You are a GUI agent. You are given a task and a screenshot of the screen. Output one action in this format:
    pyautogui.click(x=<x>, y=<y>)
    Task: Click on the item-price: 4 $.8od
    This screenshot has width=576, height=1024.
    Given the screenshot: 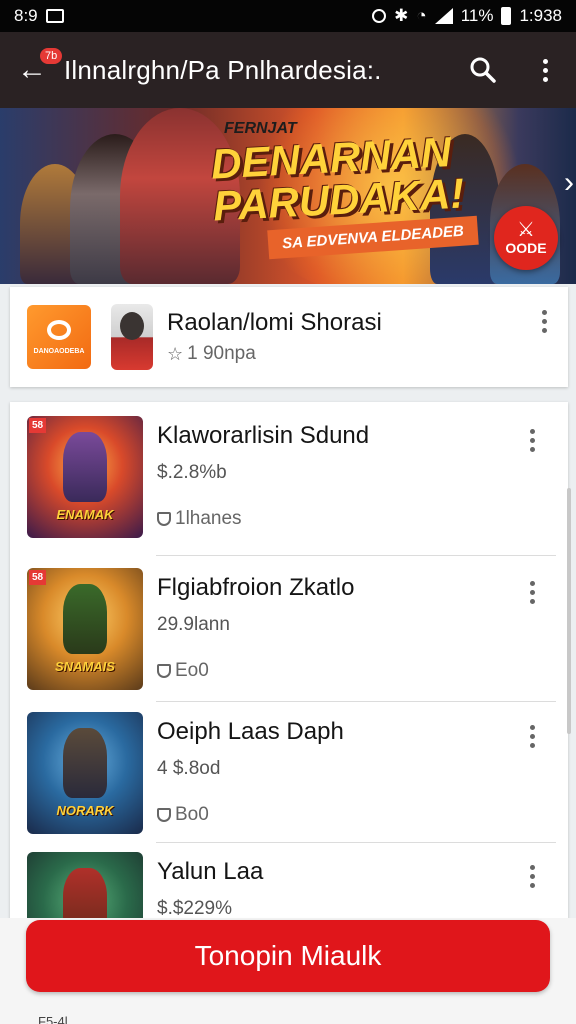 What is the action you would take?
    pyautogui.click(x=189, y=768)
    